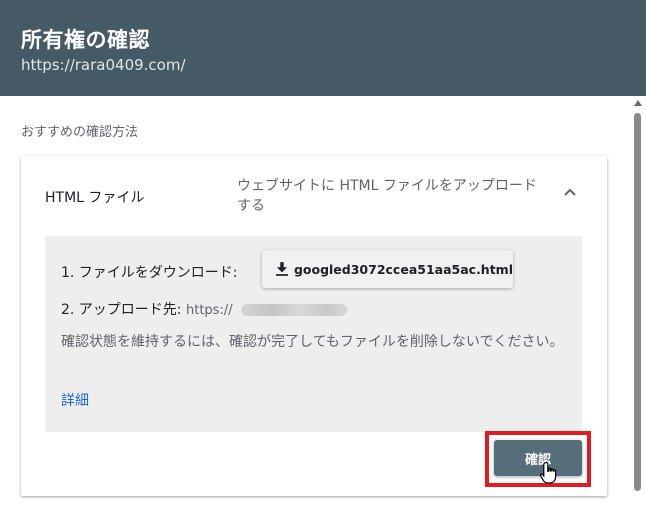 The height and width of the screenshot is (515, 646). I want to click on scrollbar, so click(638, 305).